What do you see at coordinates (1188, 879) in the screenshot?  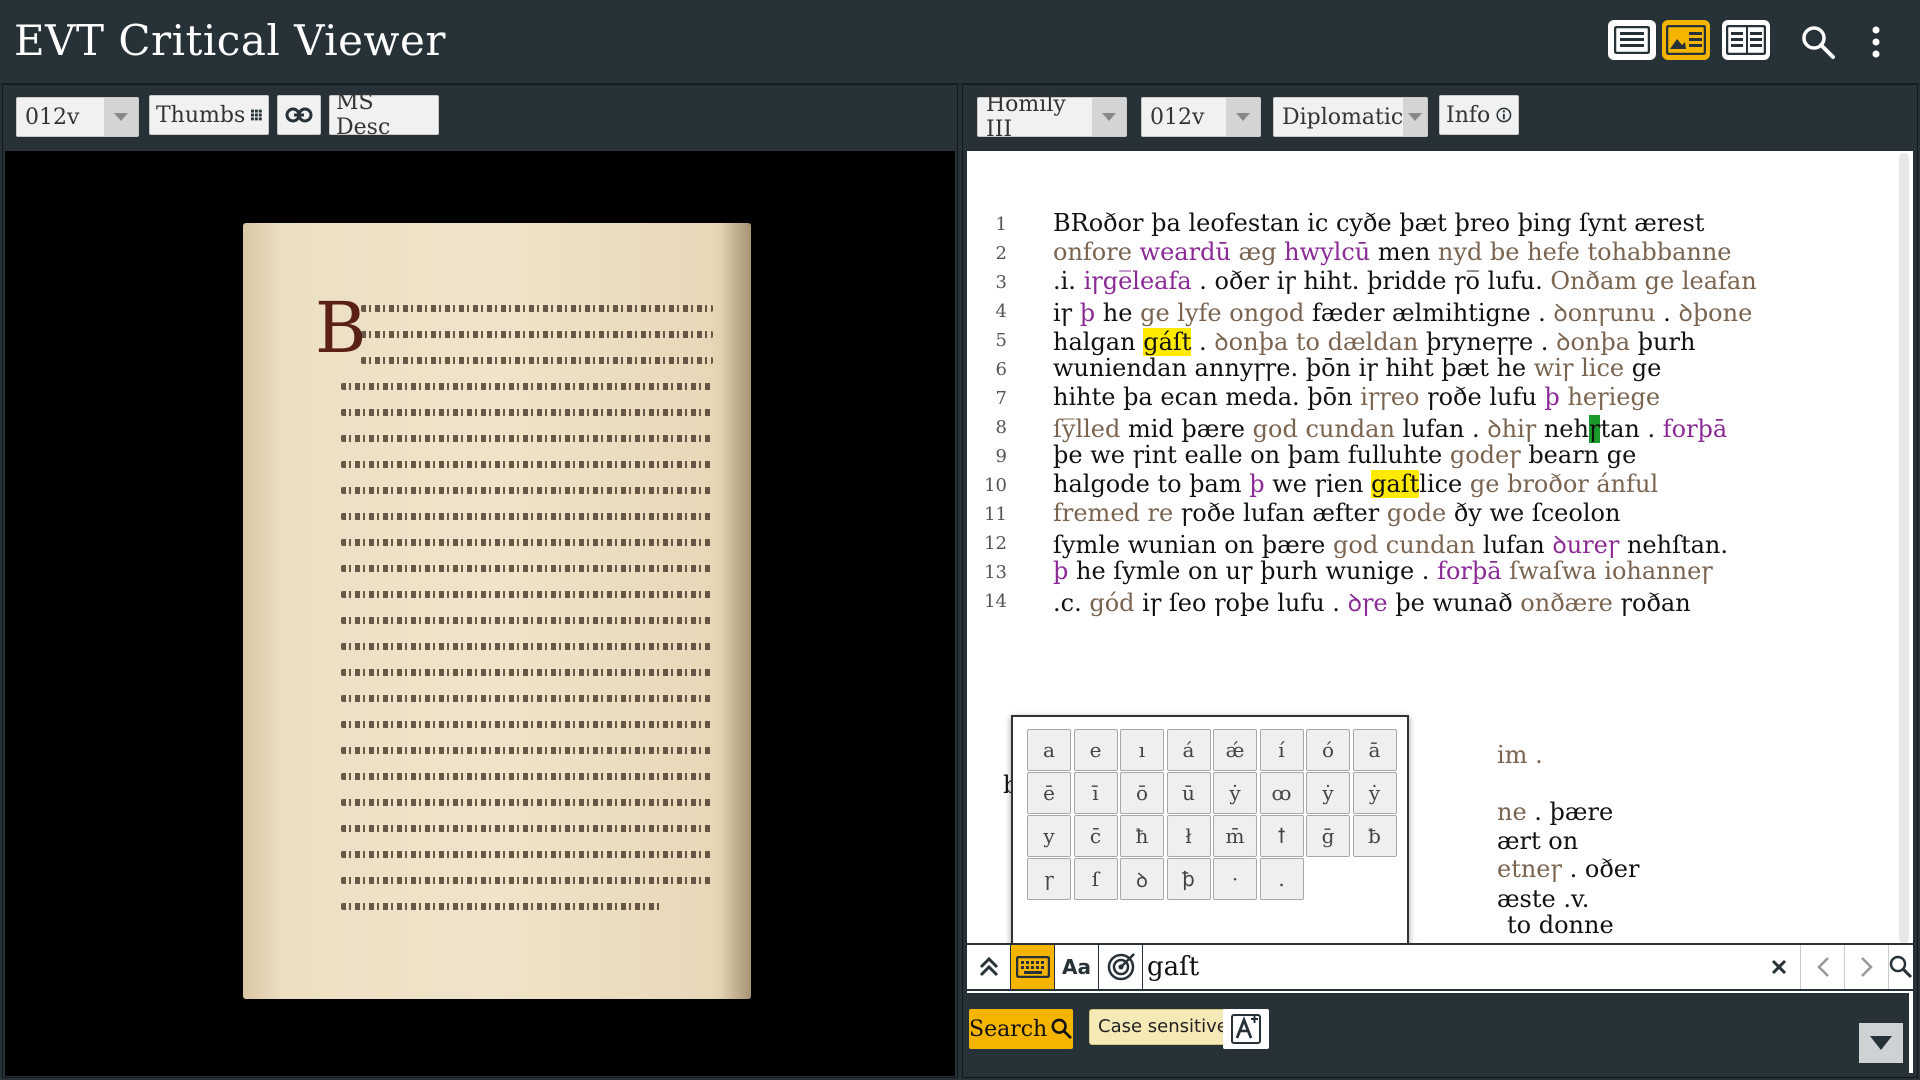 I see `keyboard-key: ꝥ` at bounding box center [1188, 879].